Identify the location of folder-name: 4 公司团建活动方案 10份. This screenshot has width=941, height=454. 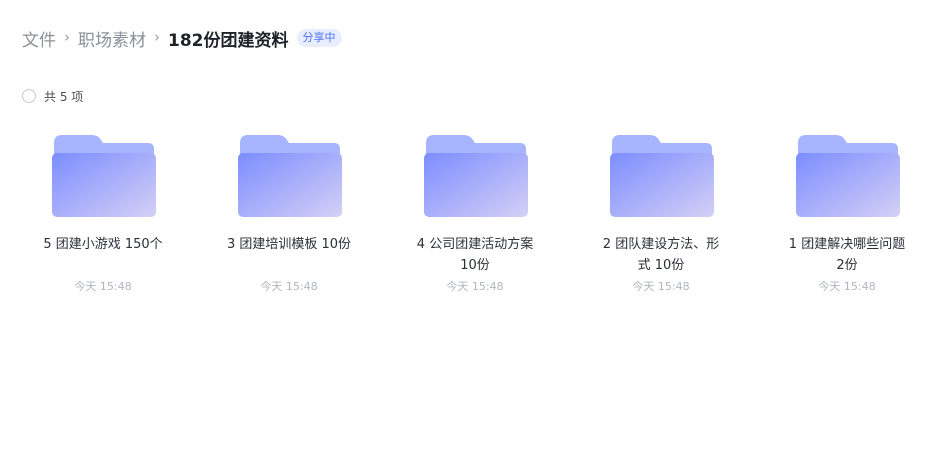
(475, 255).